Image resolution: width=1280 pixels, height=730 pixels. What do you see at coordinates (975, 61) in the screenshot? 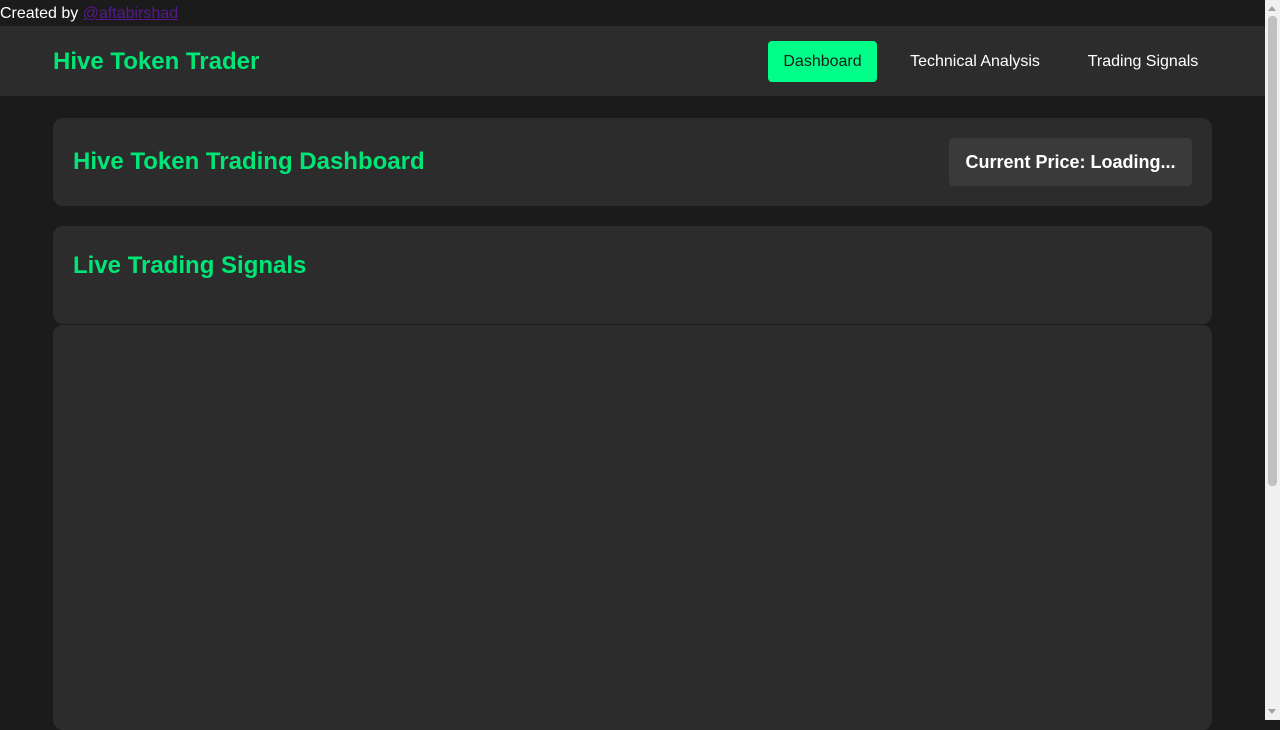
I see `nav-technical-analysis: Technical Analysis` at bounding box center [975, 61].